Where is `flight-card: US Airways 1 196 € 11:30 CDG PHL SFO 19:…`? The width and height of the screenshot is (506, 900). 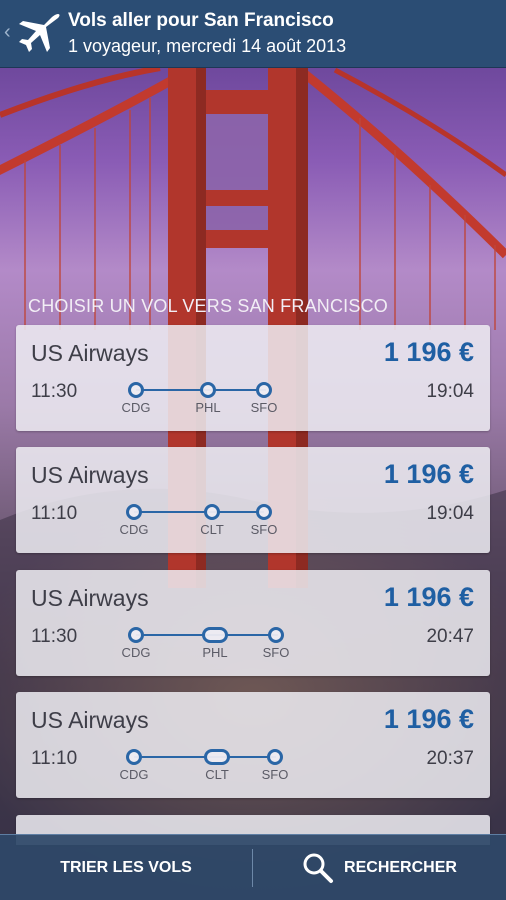 flight-card: US Airways 1 196 € 11:30 CDG PHL SFO 19:… is located at coordinates (253, 378).